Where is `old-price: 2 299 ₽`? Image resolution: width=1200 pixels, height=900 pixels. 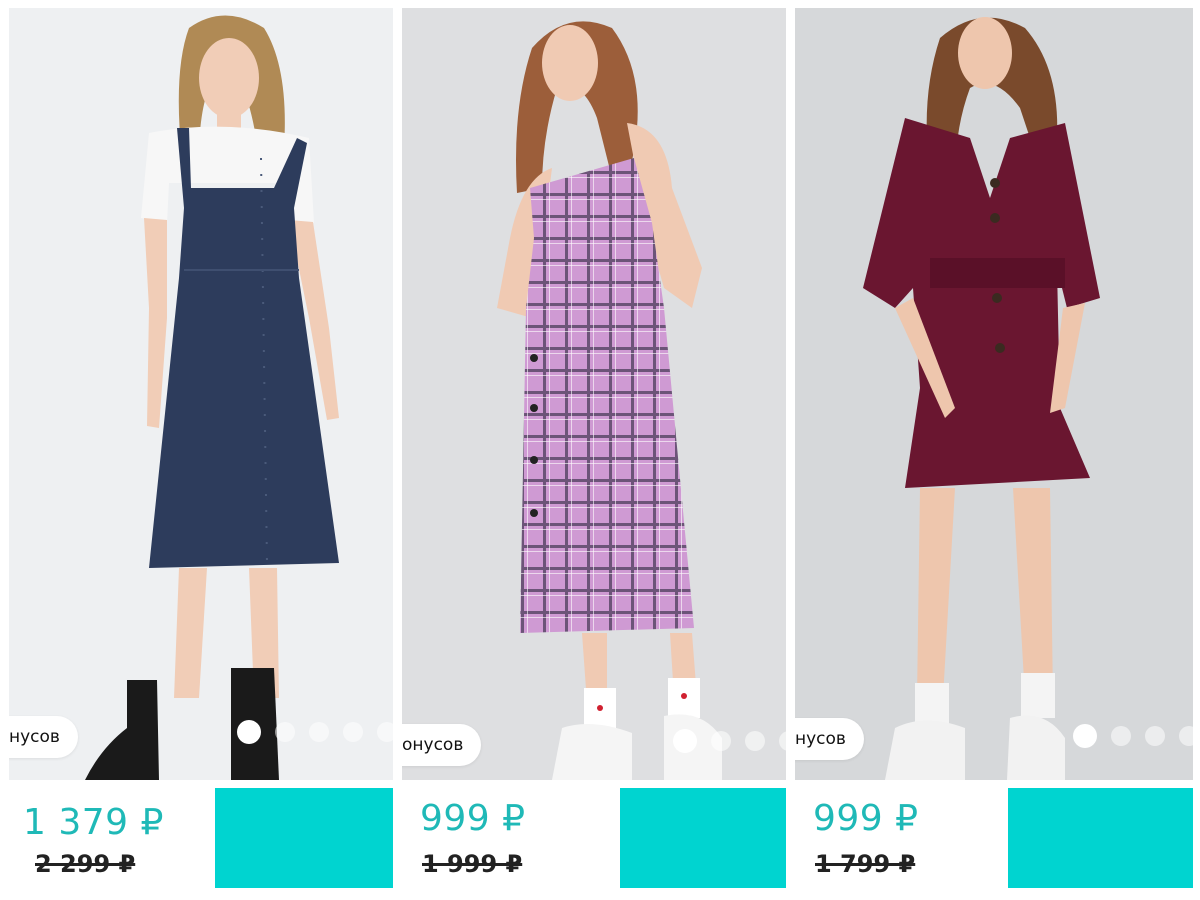 old-price: 2 299 ₽ is located at coordinates (85, 864).